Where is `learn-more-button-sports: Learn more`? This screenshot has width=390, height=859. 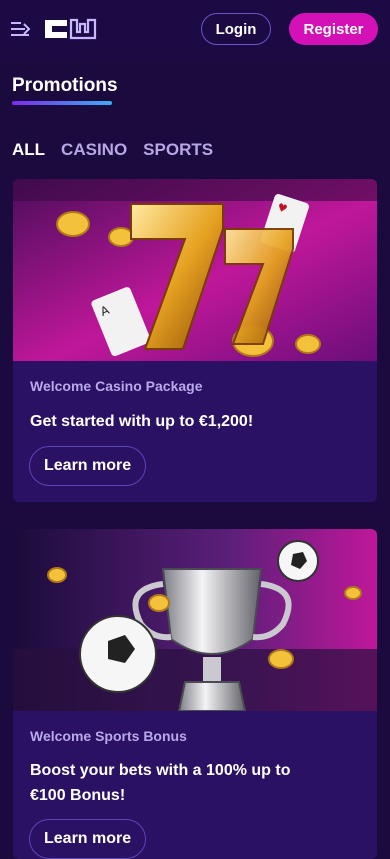
learn-more-button-sports: Learn more is located at coordinates (88, 839).